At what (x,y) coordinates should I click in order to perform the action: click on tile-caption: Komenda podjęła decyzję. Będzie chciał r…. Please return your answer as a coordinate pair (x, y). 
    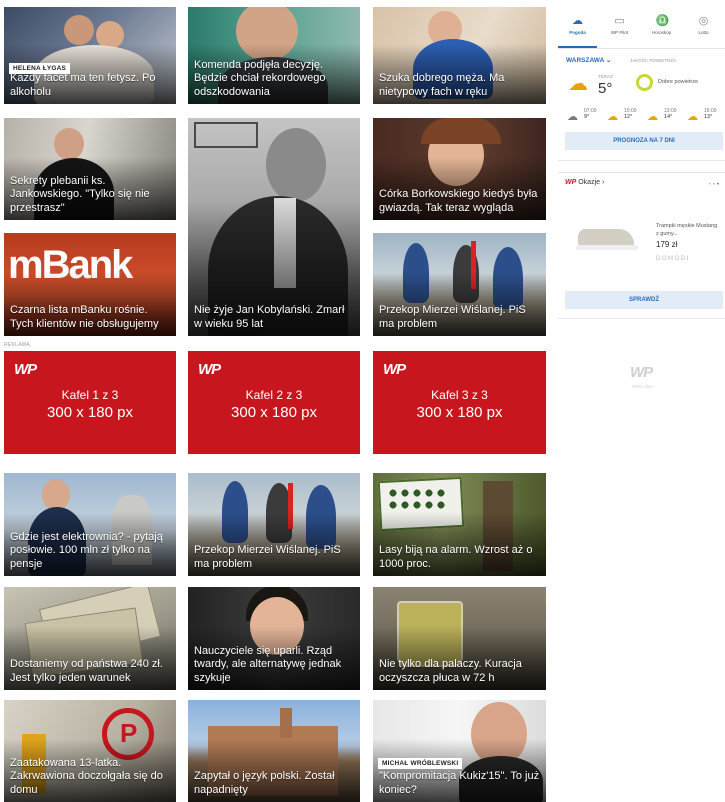
    Looking at the image, I should click on (260, 78).